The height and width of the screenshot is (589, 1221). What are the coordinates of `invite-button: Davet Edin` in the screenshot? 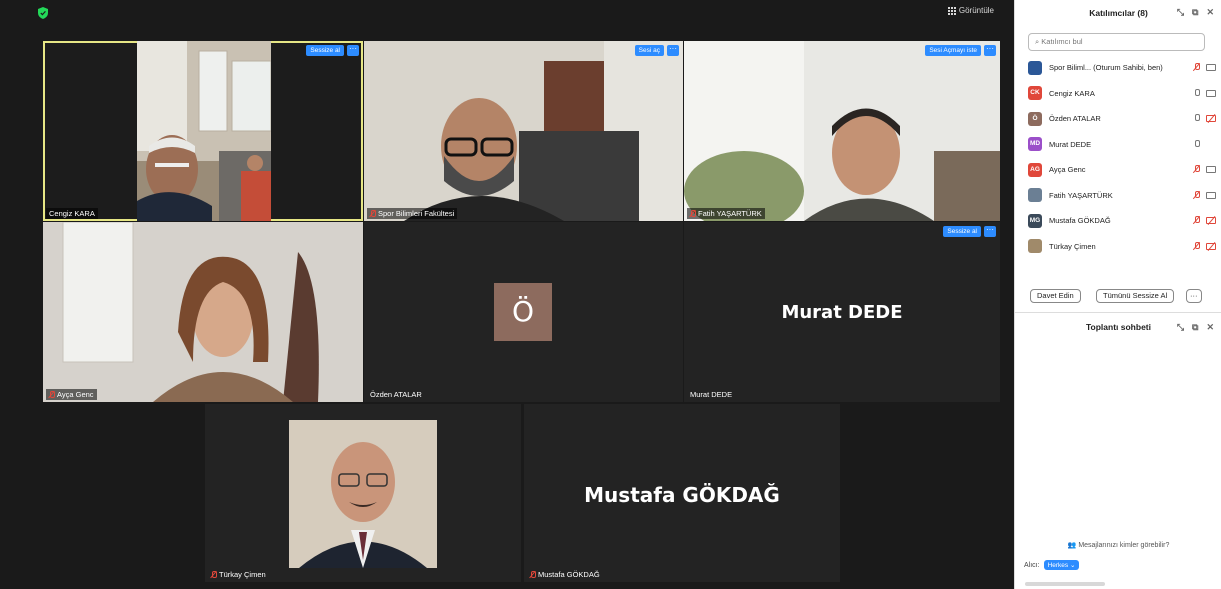 It's located at (1055, 296).